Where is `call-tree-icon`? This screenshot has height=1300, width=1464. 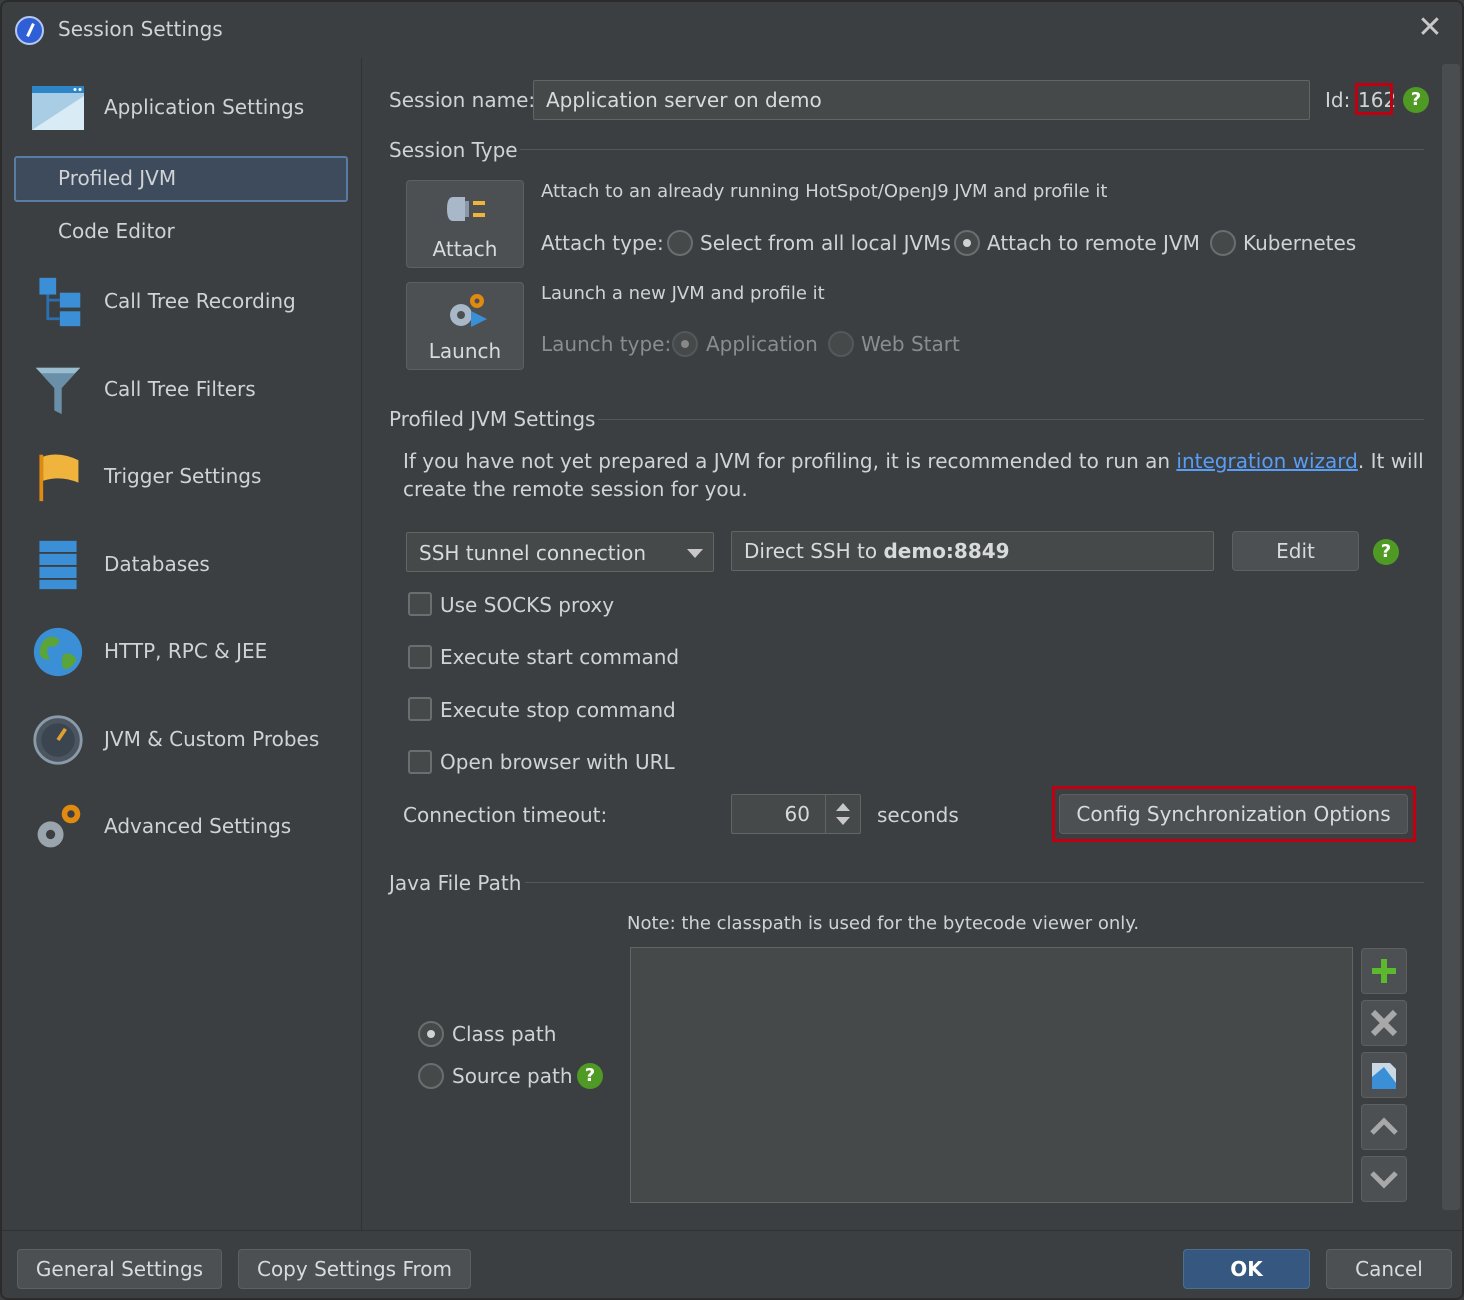
call-tree-icon is located at coordinates (60, 302).